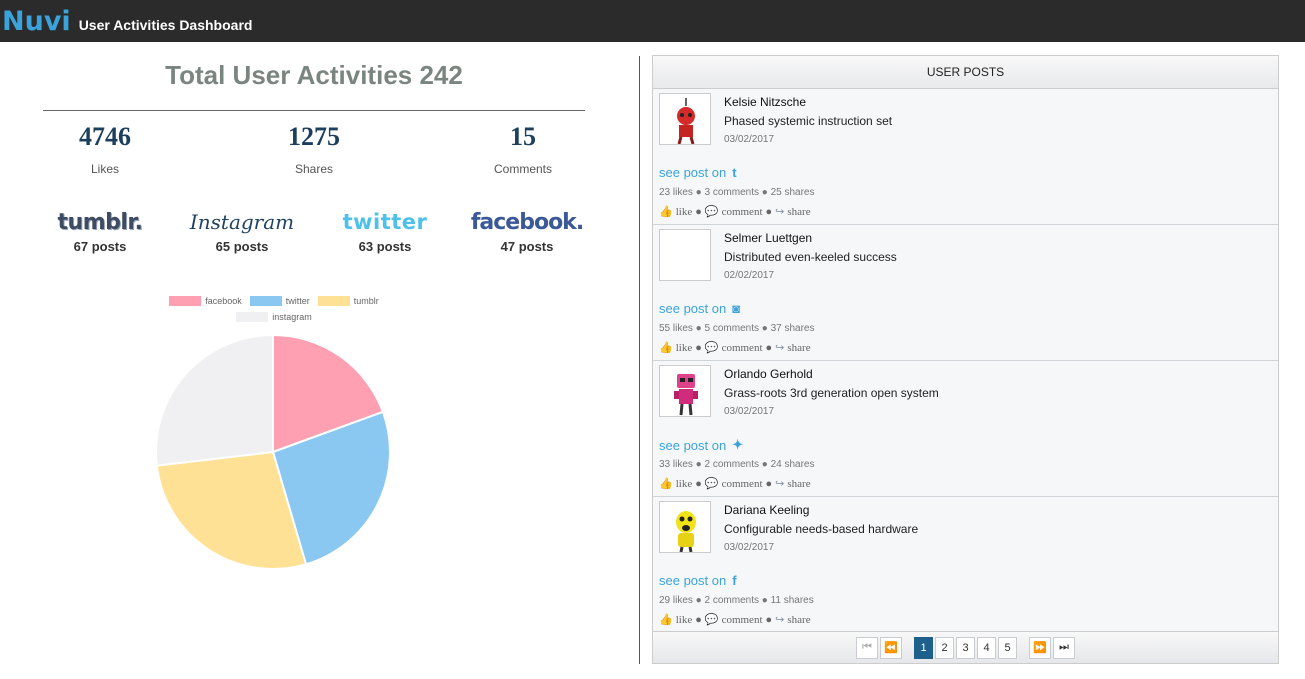  What do you see at coordinates (297, 301) in the screenshot?
I see `legend-label: twitter` at bounding box center [297, 301].